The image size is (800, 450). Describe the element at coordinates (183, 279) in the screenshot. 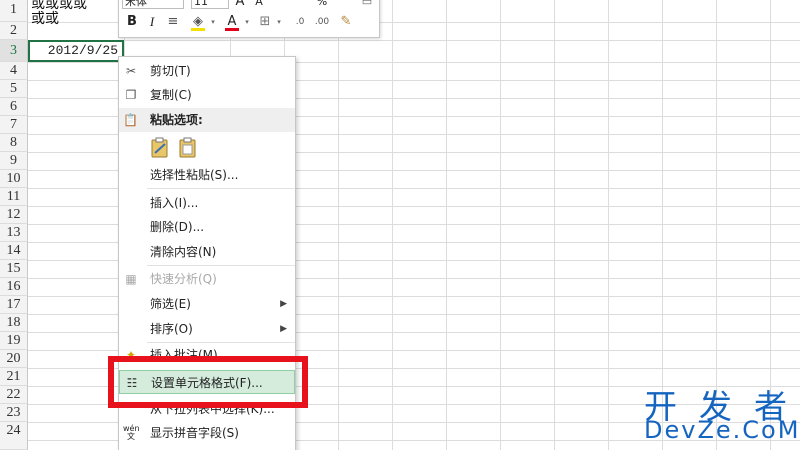

I see `menu-quick-analysis-label: 快速分析(Q)` at that location.